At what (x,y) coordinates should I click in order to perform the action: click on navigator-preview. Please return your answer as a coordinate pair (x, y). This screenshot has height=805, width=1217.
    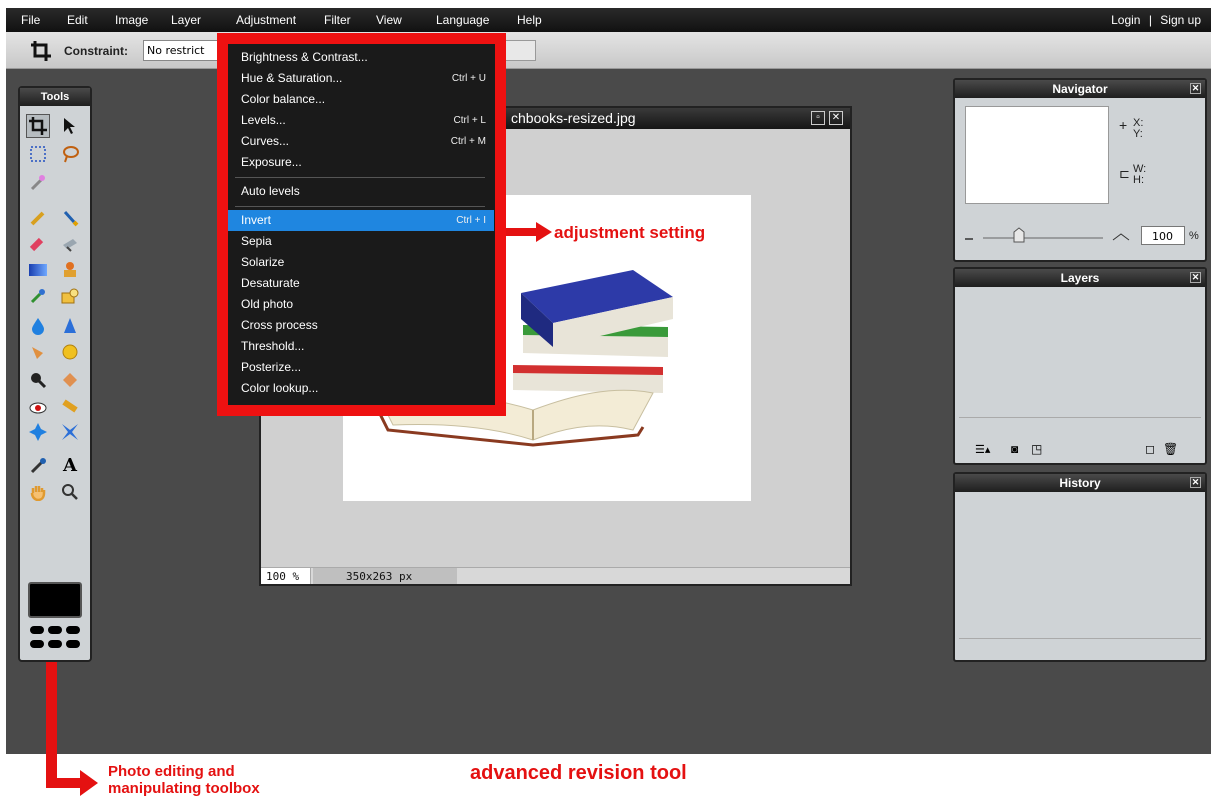
    Looking at the image, I should click on (1037, 155).